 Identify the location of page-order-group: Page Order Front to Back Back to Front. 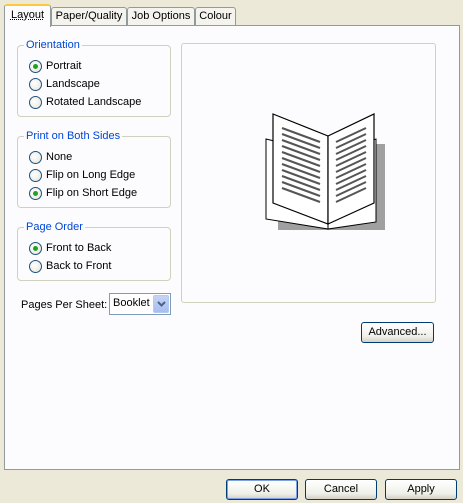
(94, 250).